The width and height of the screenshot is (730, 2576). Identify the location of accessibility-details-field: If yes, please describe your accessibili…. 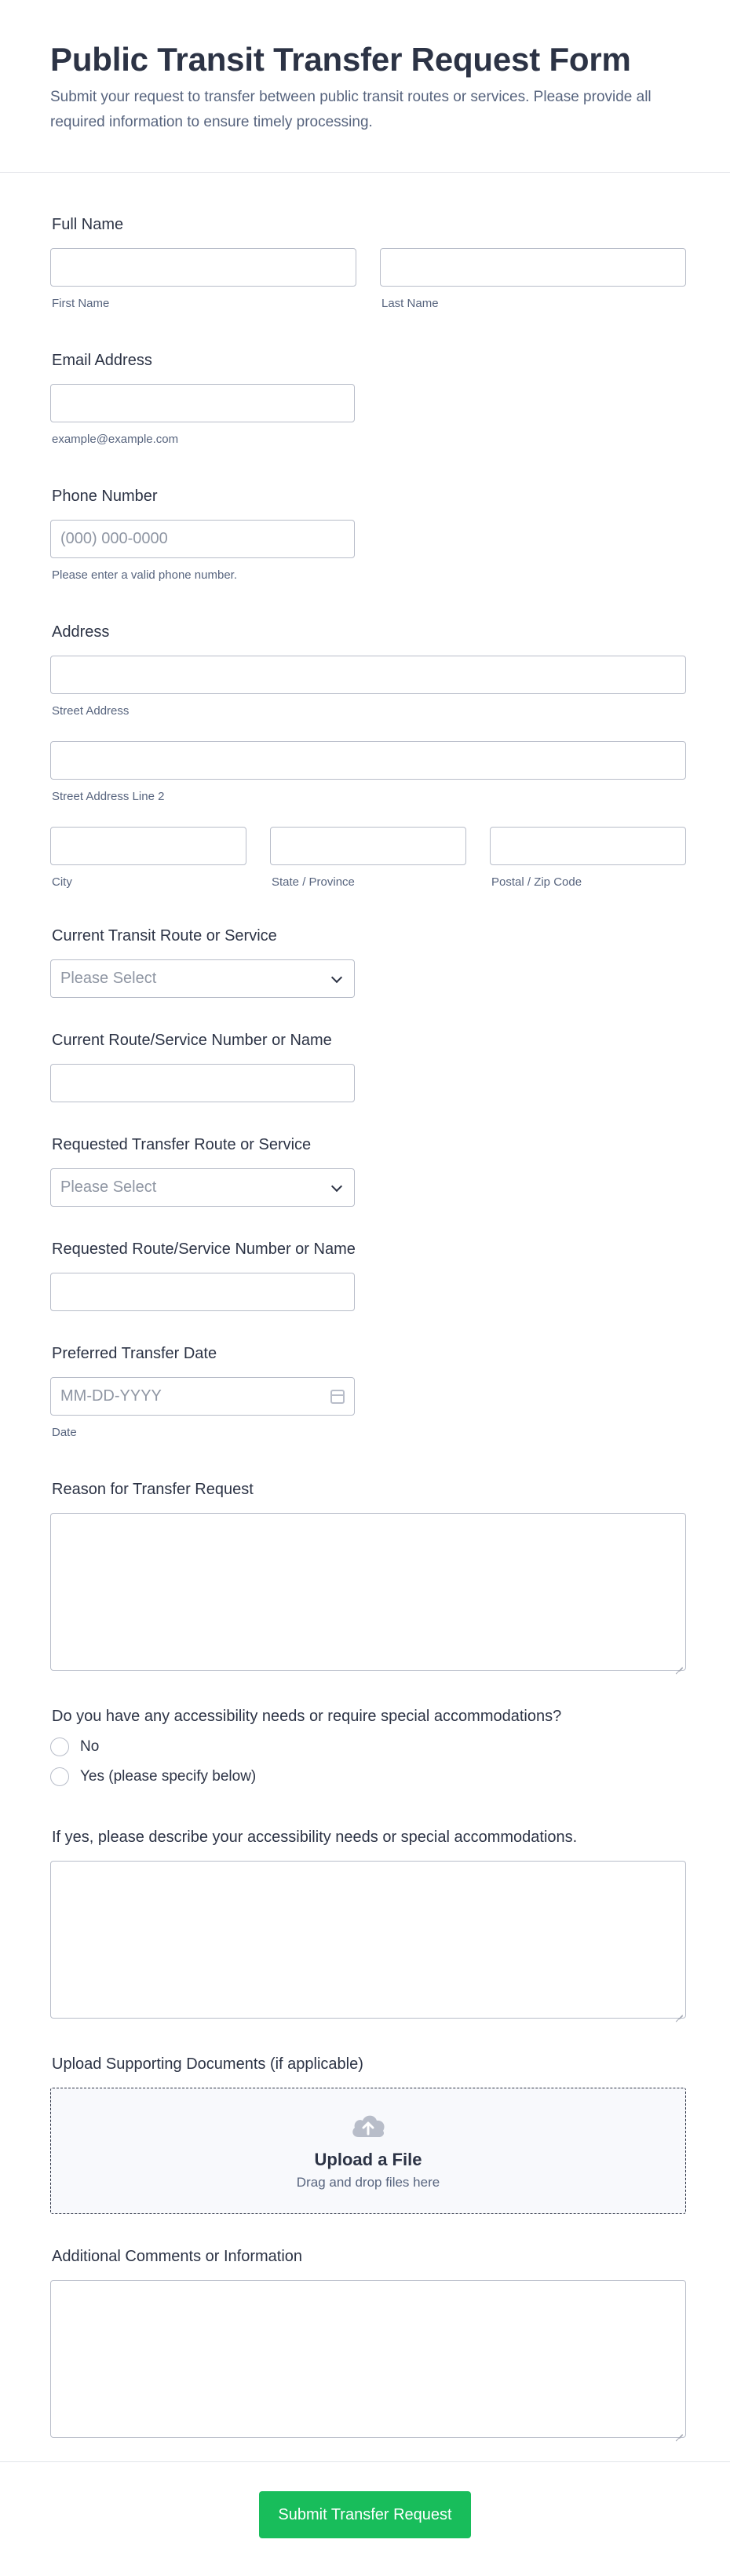
(368, 1922).